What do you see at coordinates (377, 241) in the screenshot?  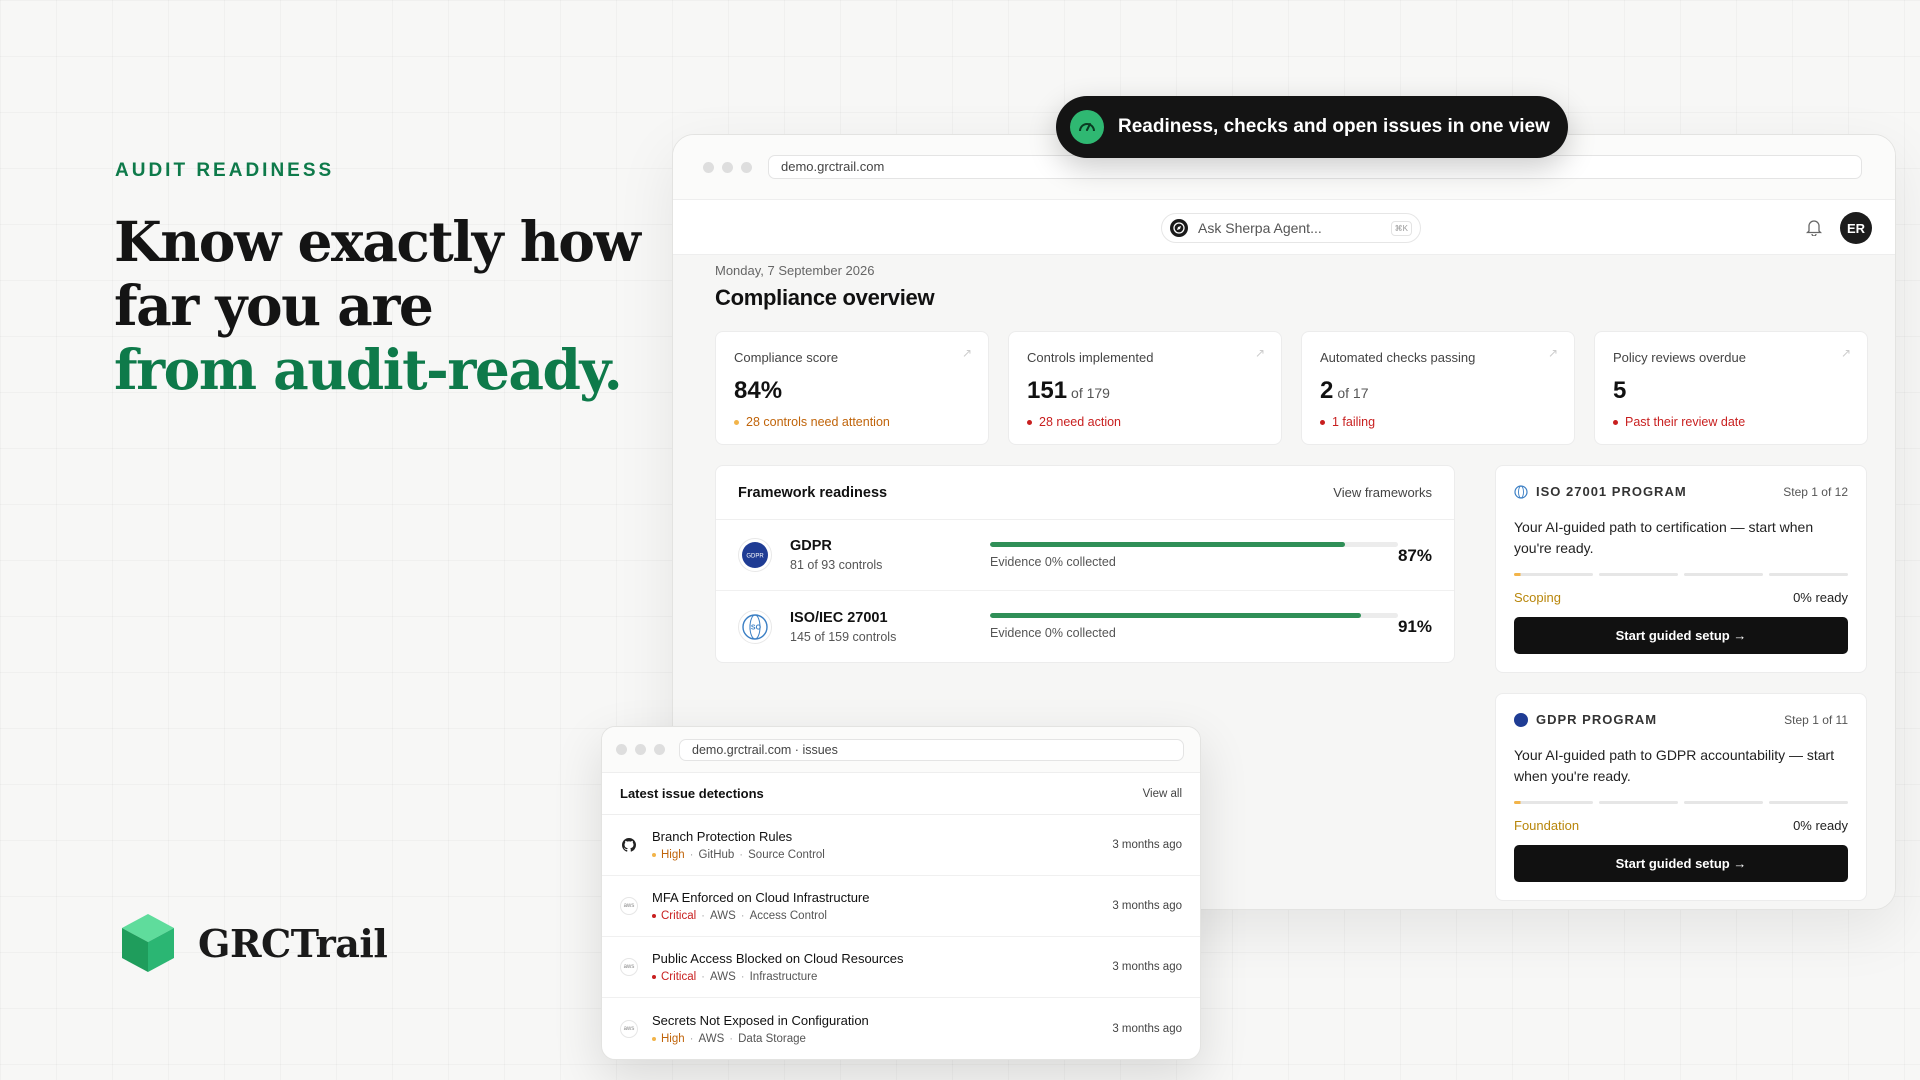 I see `headline-line-1: Know exactly how` at bounding box center [377, 241].